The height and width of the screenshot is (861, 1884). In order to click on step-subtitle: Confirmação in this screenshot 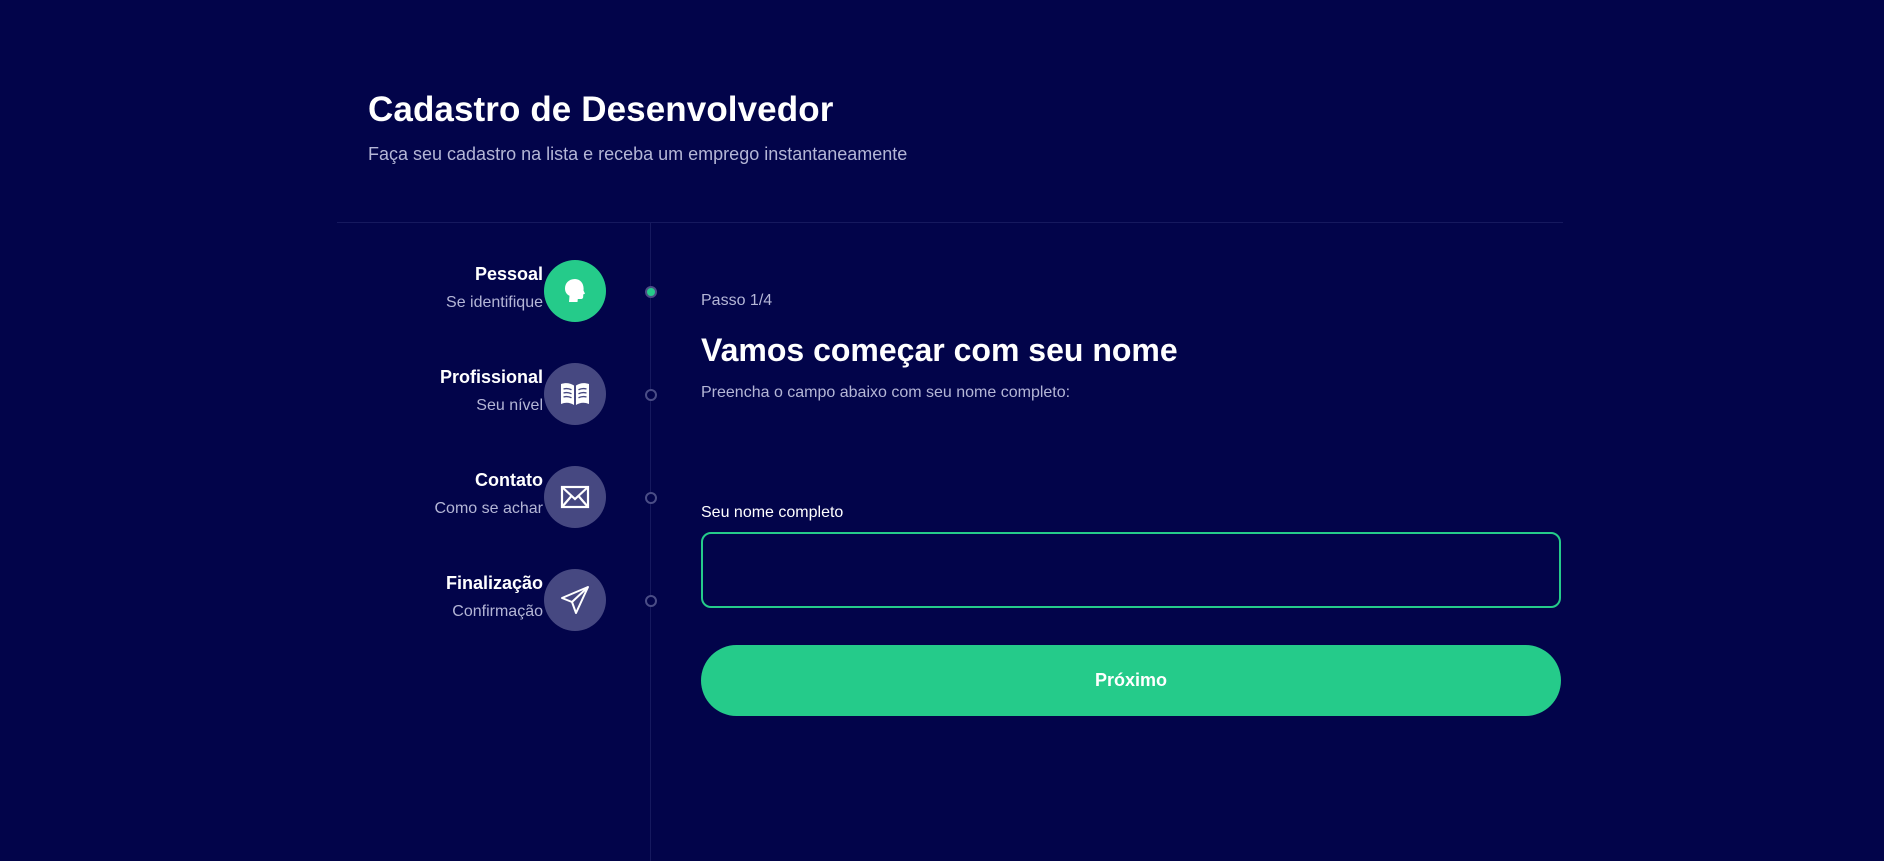, I will do `click(497, 611)`.